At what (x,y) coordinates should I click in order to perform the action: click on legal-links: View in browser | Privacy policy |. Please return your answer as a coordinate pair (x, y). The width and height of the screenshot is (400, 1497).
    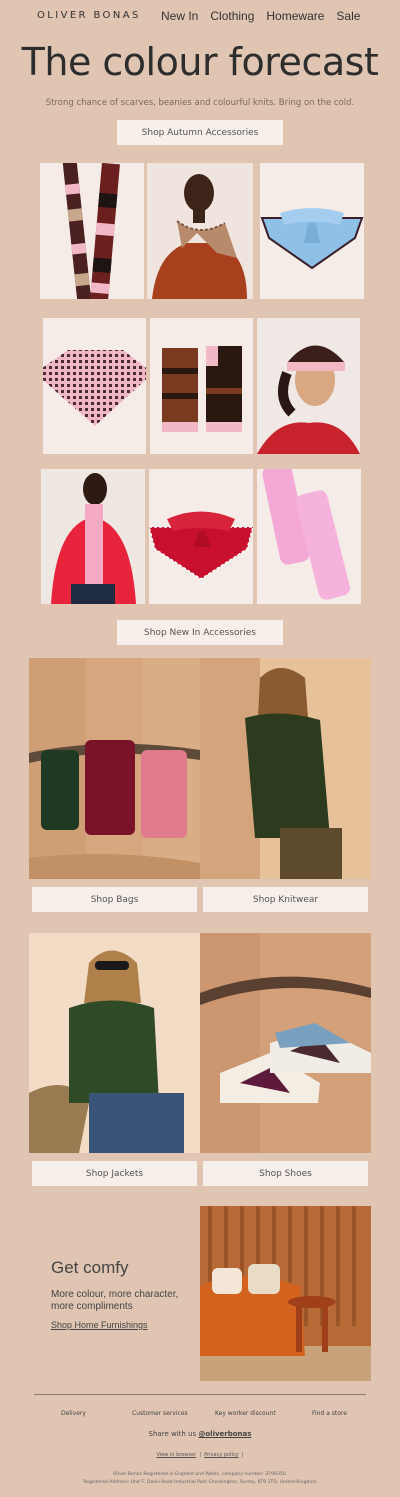
    Looking at the image, I should click on (200, 1455).